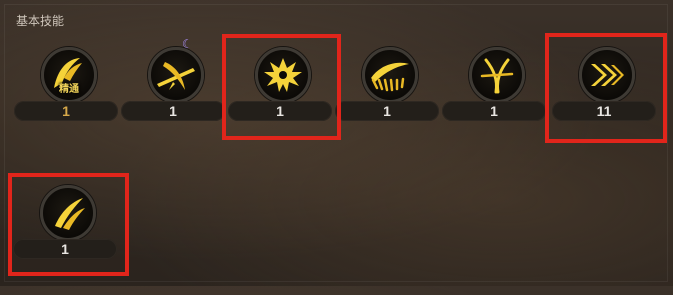  I want to click on skill-slot-1: 精通 1, so click(66, 102).